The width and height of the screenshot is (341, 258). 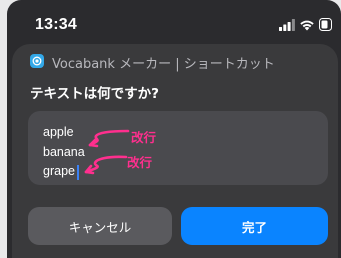 I want to click on app-title: Vocabank メーカー | ショートカット, so click(x=163, y=64).